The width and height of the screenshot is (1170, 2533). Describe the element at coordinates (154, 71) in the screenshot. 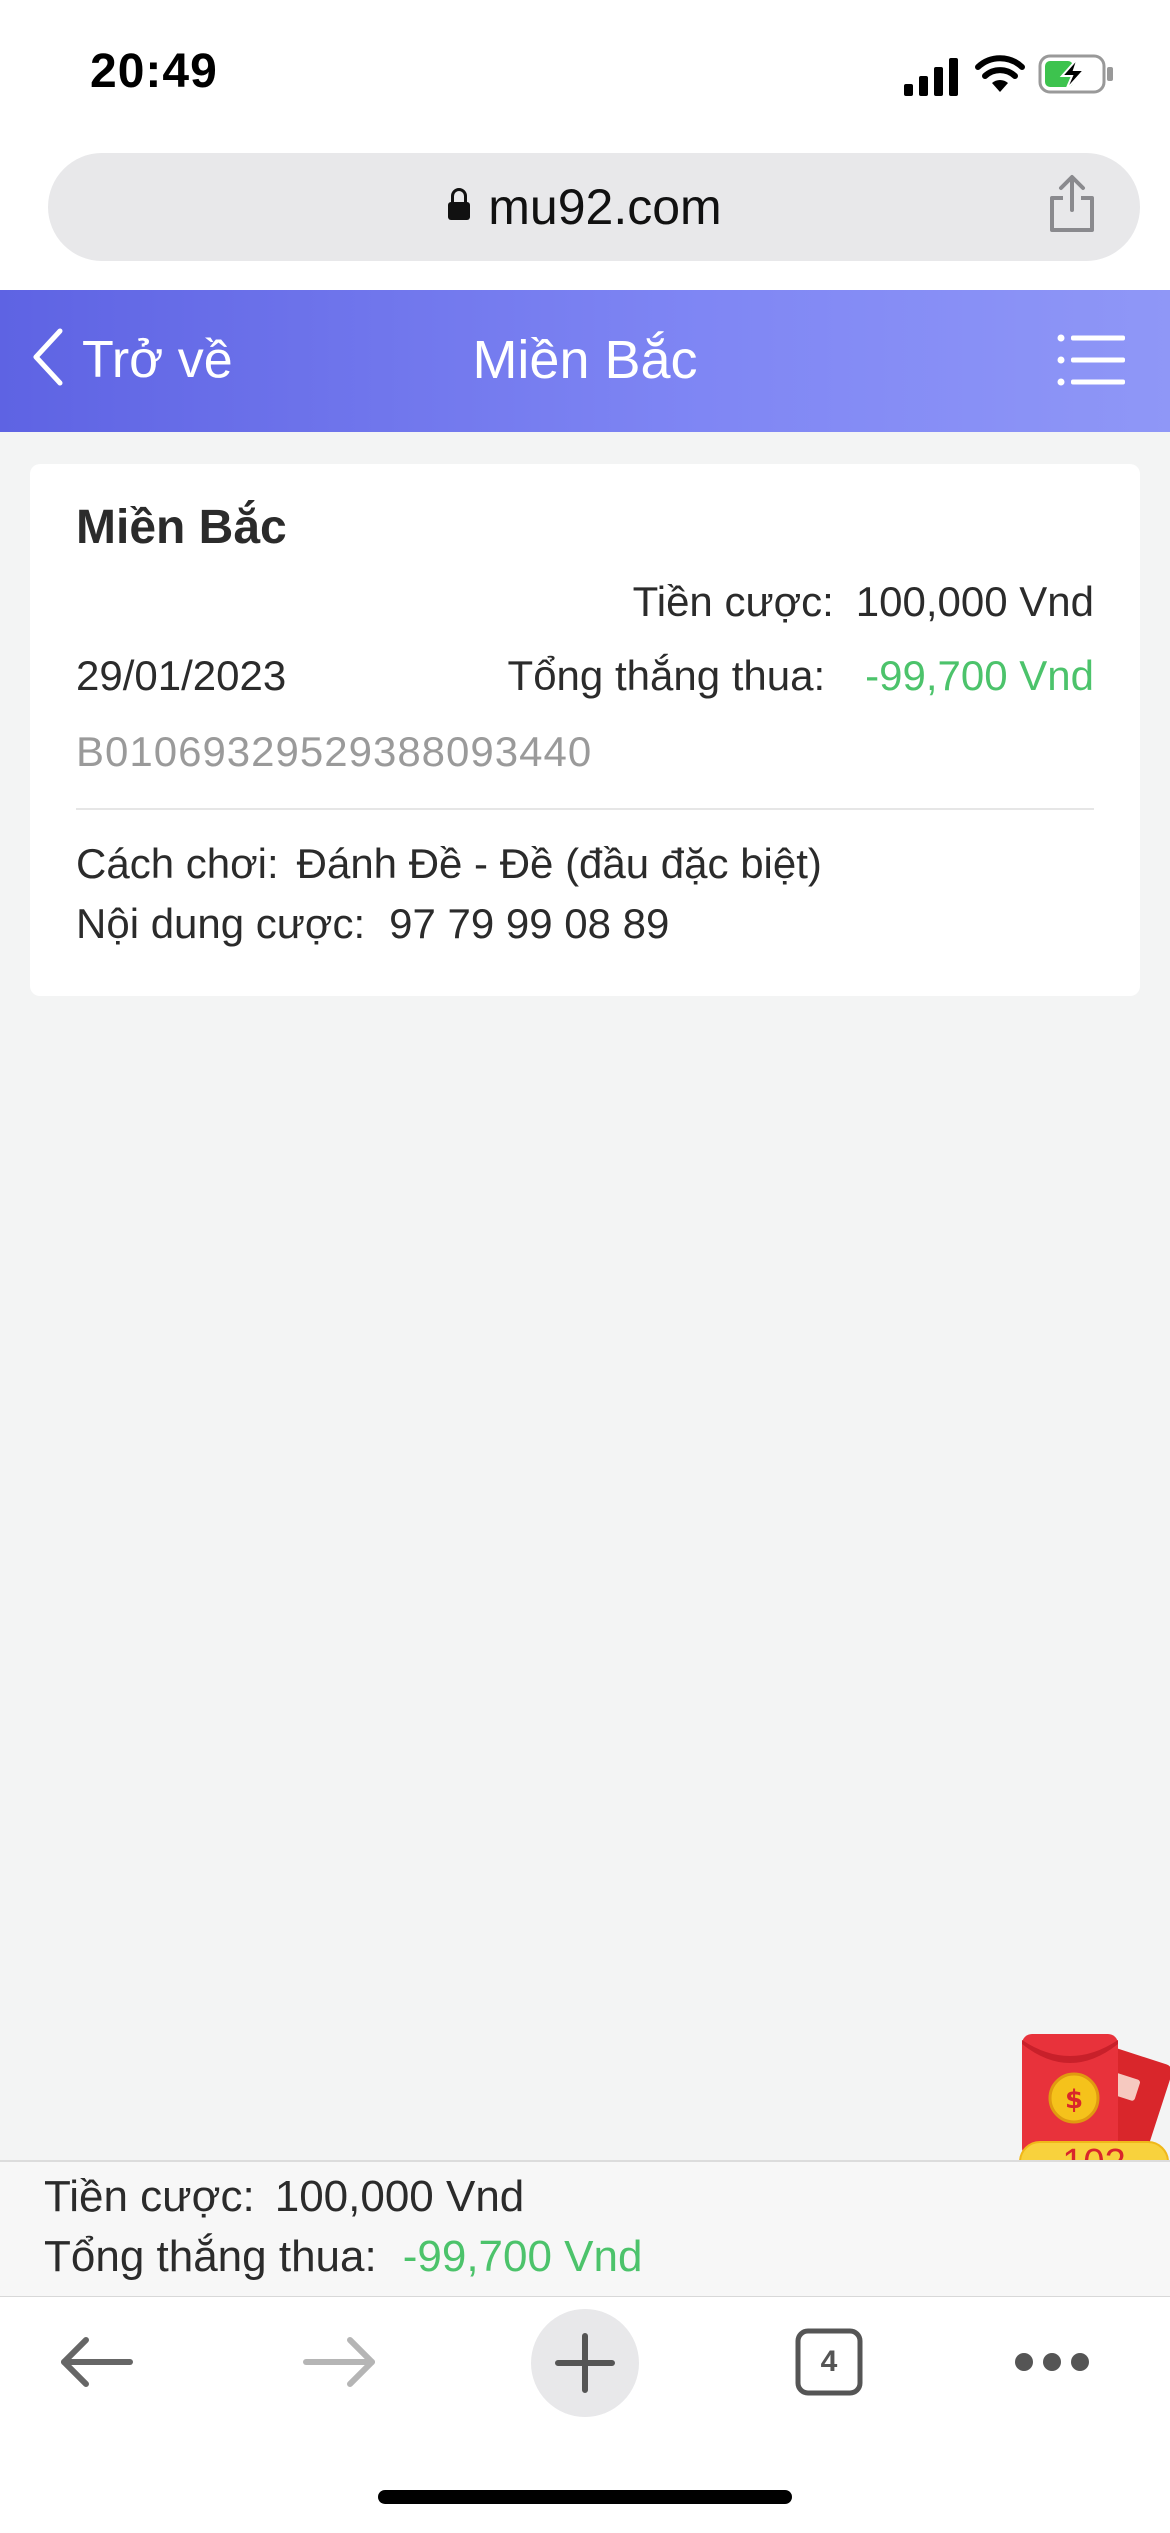

I see `status-time: 20:49` at that location.